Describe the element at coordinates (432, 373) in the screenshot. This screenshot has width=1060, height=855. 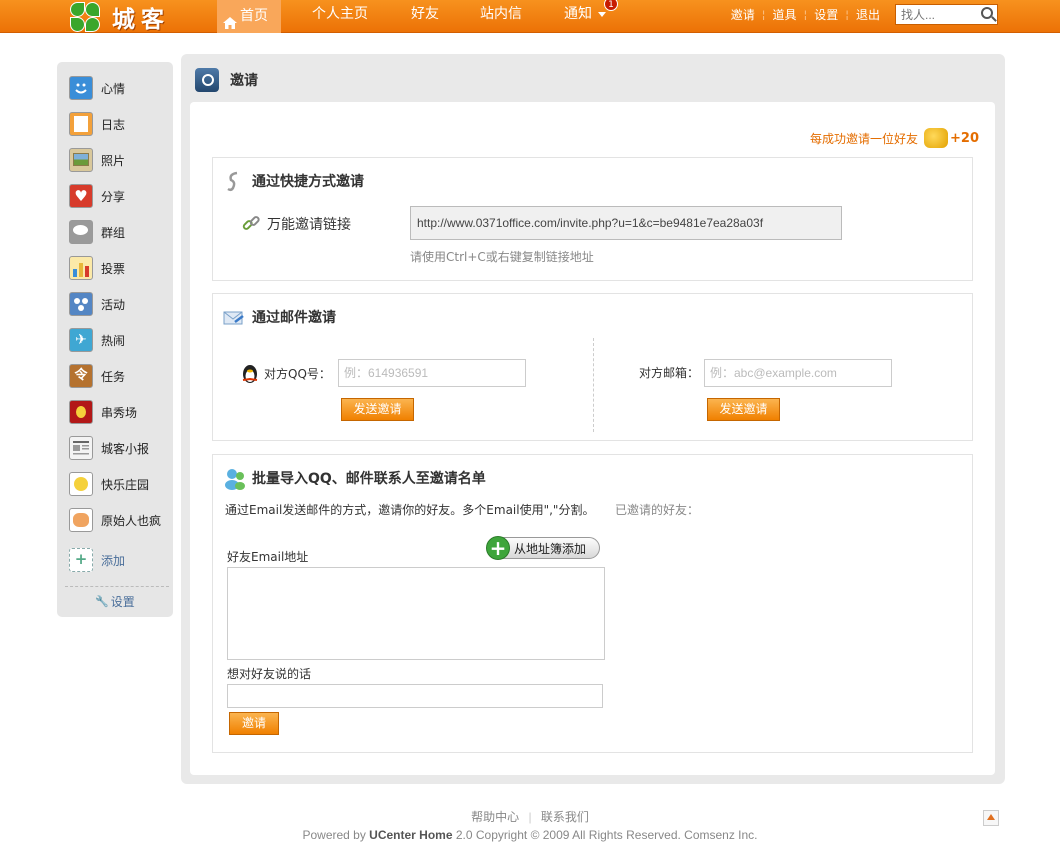
I see `qq-input: 例：614936591` at that location.